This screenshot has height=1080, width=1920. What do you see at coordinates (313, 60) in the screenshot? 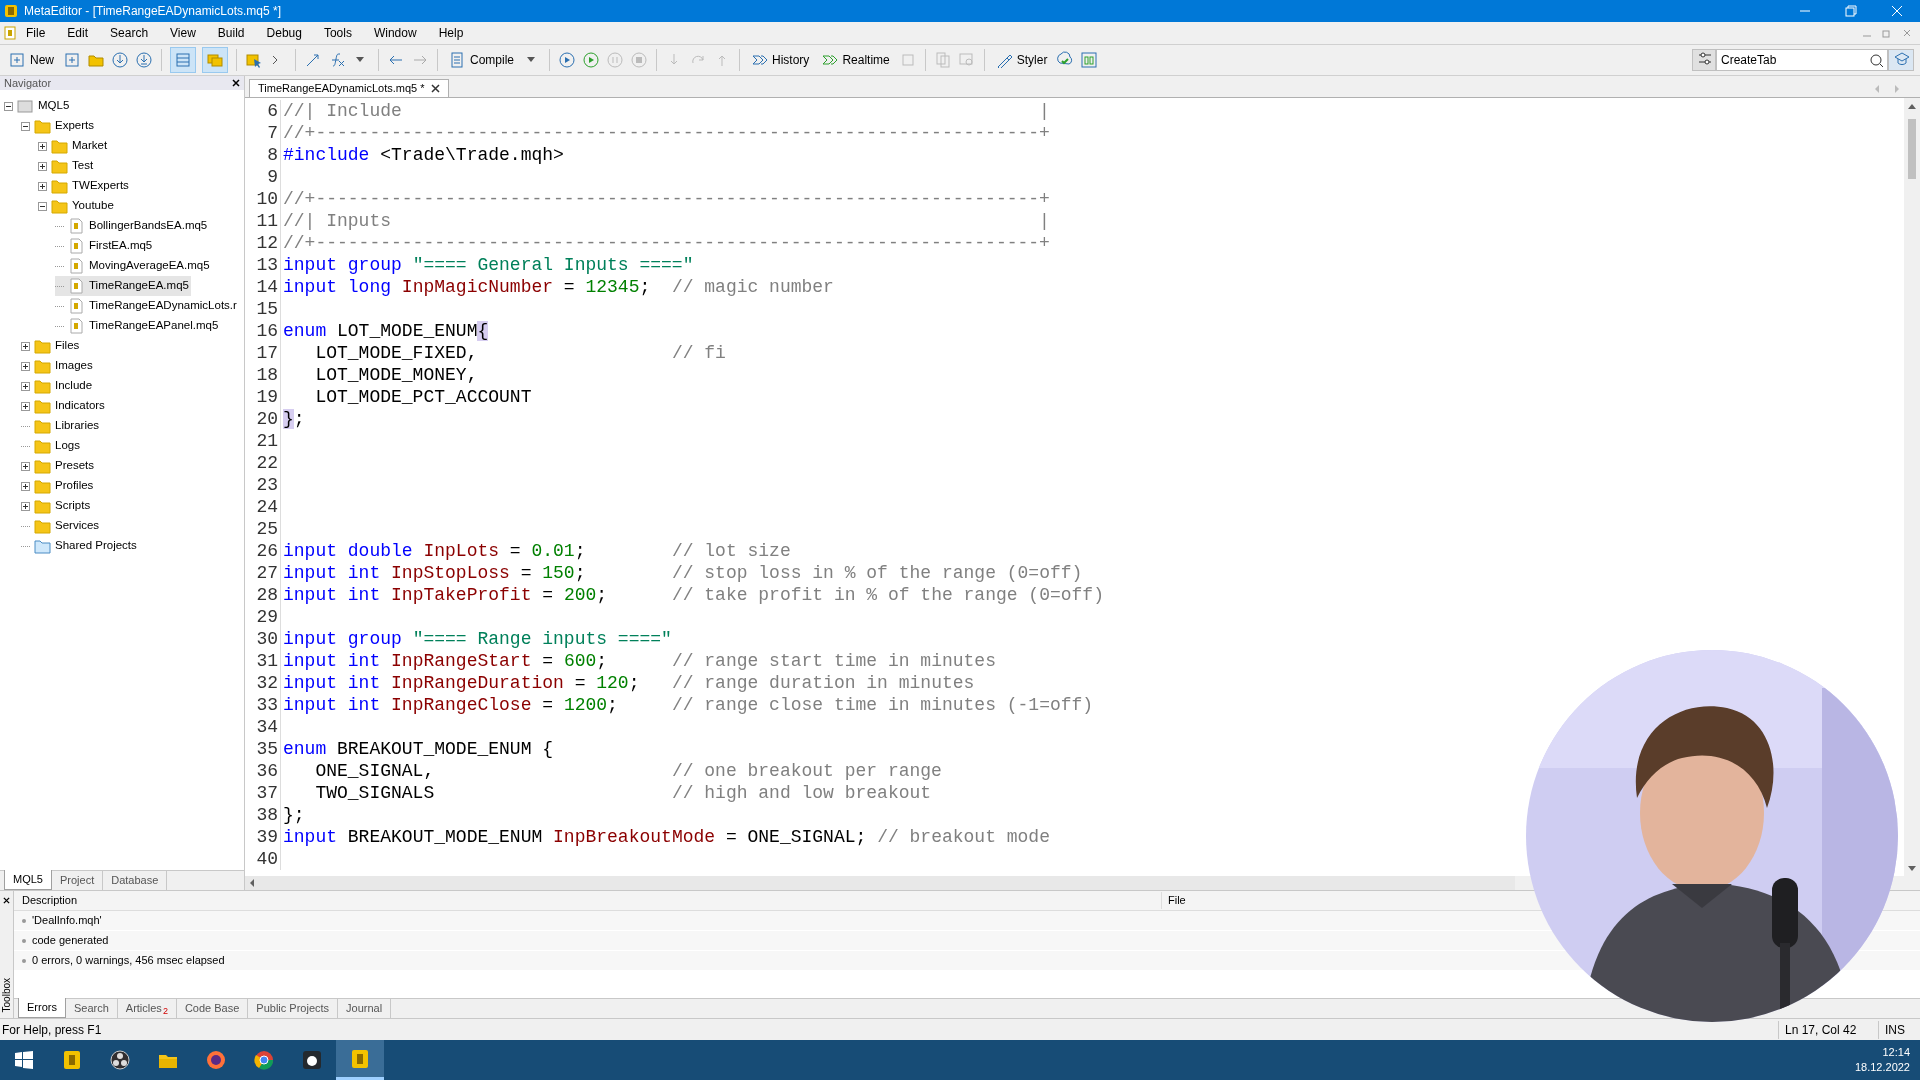
I see `variable-icon` at bounding box center [313, 60].